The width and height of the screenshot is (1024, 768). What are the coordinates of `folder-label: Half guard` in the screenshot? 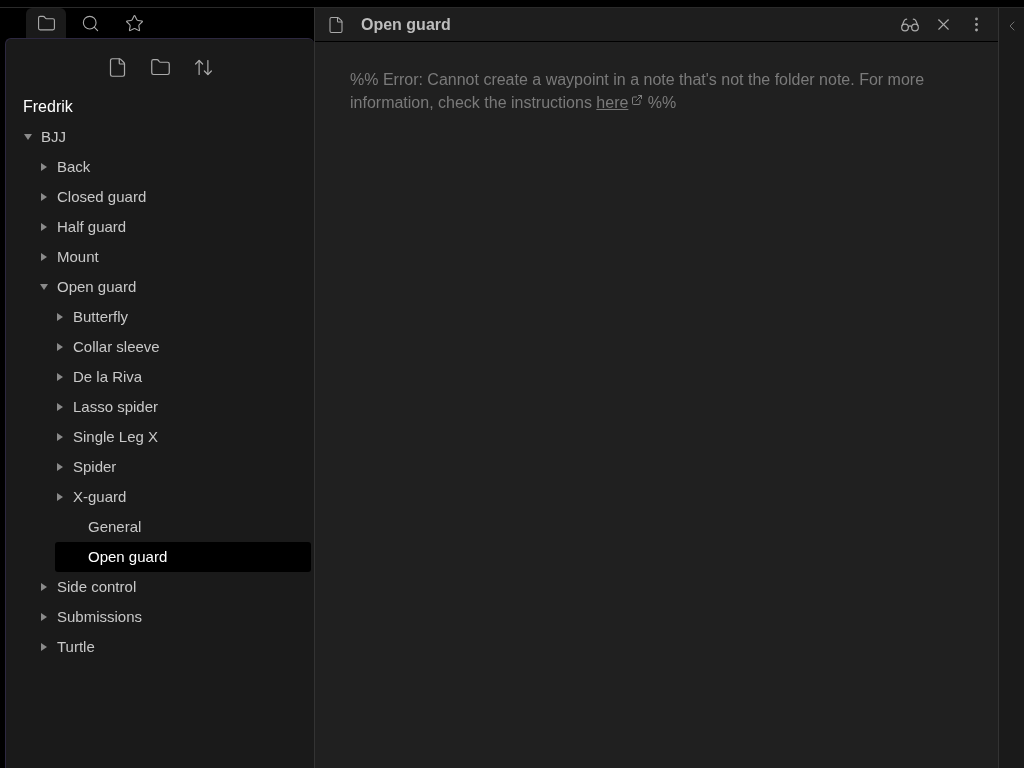 It's located at (92, 227).